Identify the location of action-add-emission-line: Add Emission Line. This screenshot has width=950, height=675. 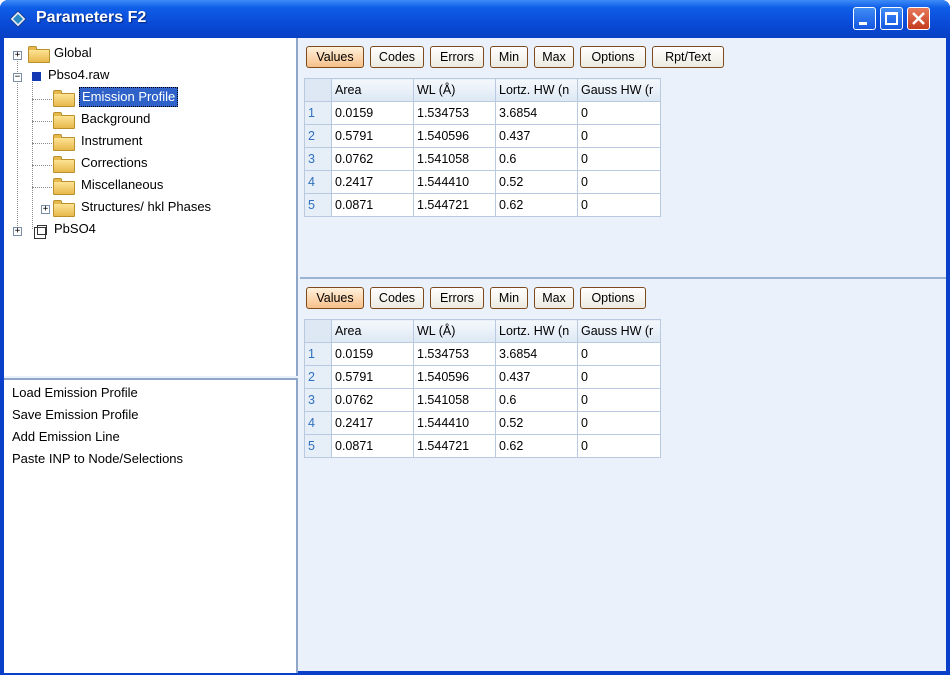
(66, 436).